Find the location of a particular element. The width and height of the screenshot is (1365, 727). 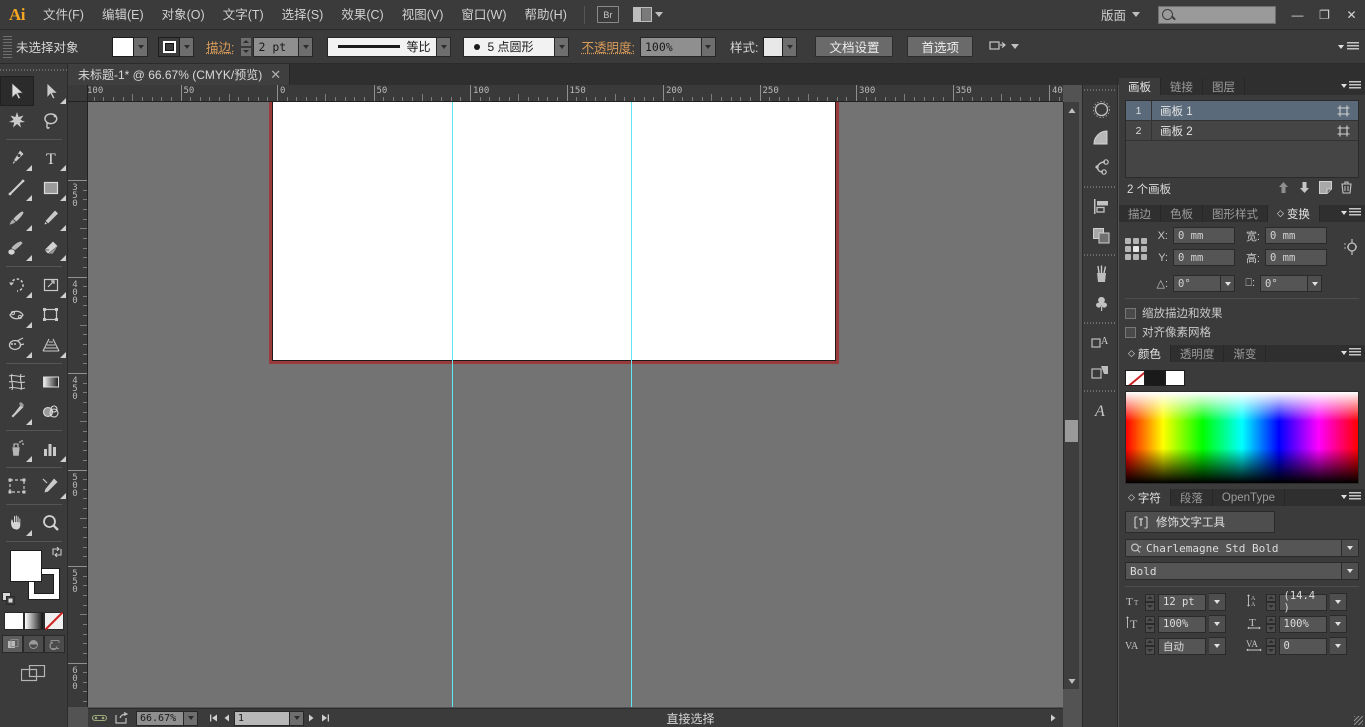

constrain-proportions-button is located at coordinates (1350, 249).